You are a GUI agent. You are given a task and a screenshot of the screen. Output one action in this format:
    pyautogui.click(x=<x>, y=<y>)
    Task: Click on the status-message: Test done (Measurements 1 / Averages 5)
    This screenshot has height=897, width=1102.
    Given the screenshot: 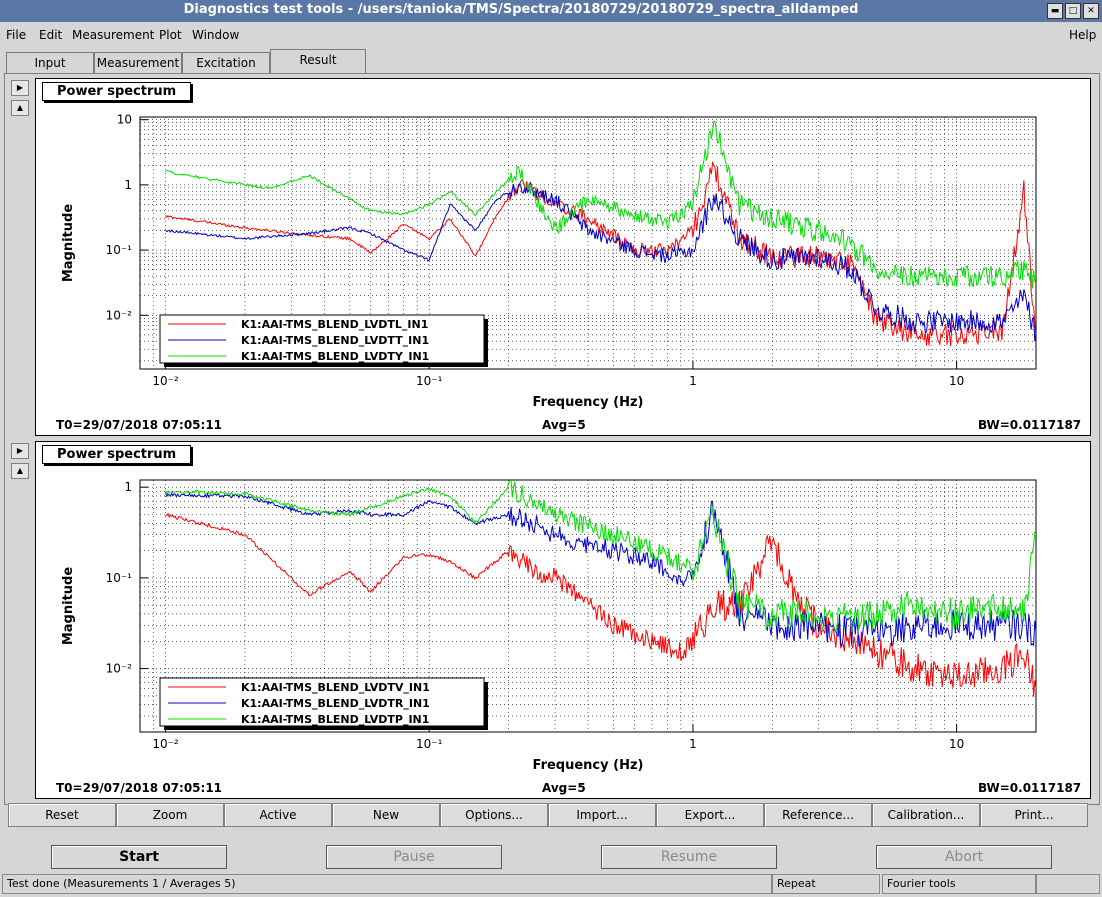 What is the action you would take?
    pyautogui.click(x=387, y=884)
    